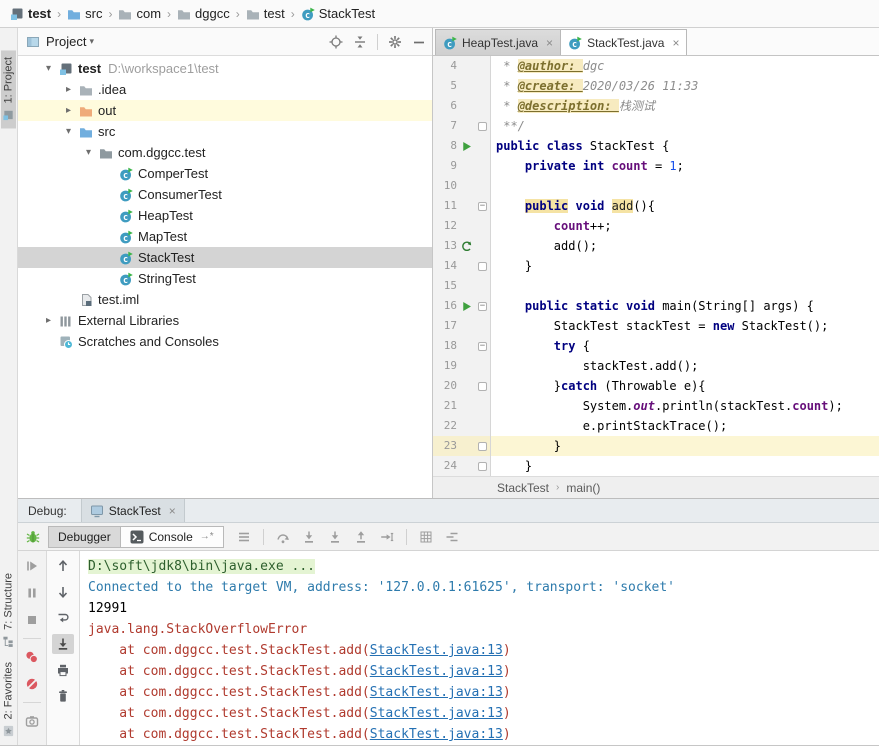 Image resolution: width=879 pixels, height=746 pixels. I want to click on run-to-cursor-icon, so click(387, 537).